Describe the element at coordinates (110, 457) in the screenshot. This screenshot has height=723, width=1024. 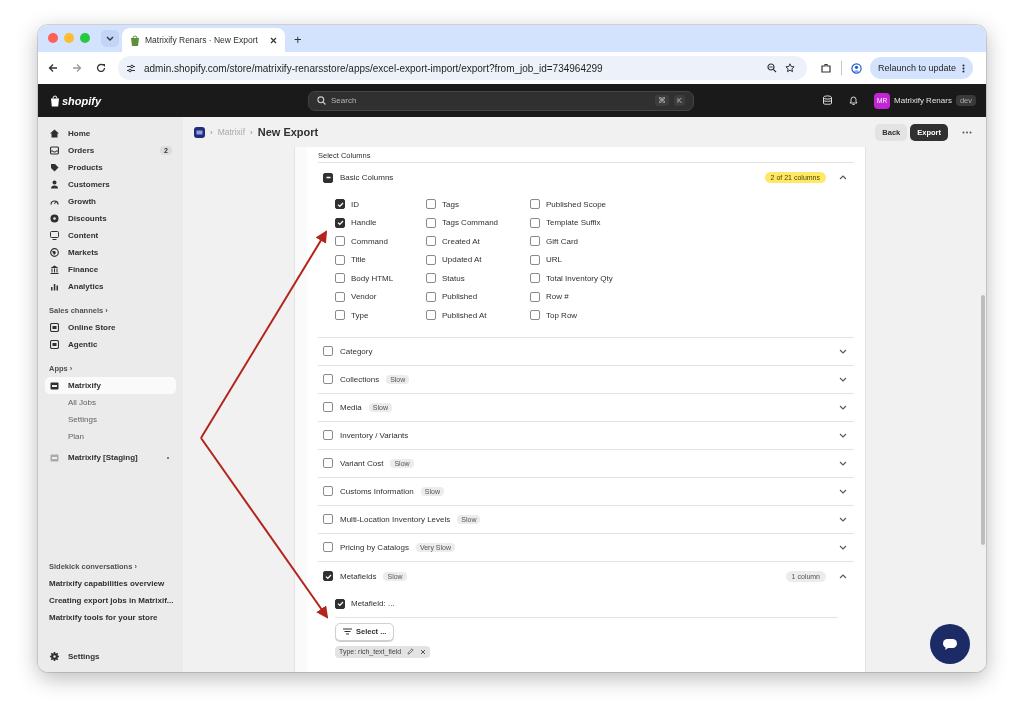
I see `sidebar-item: Matrixify [Staging]` at that location.